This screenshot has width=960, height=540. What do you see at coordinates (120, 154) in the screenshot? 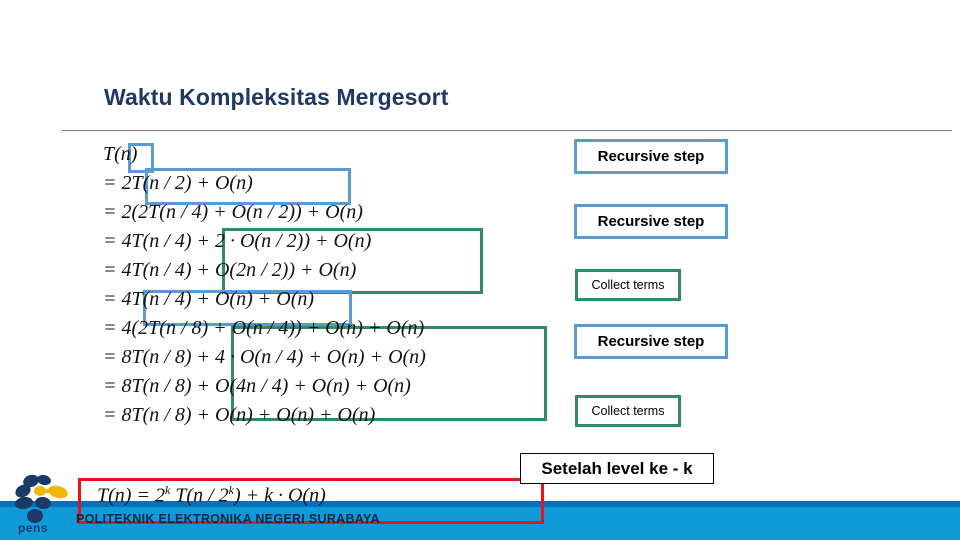
I see `equation-line: T(n)` at bounding box center [120, 154].